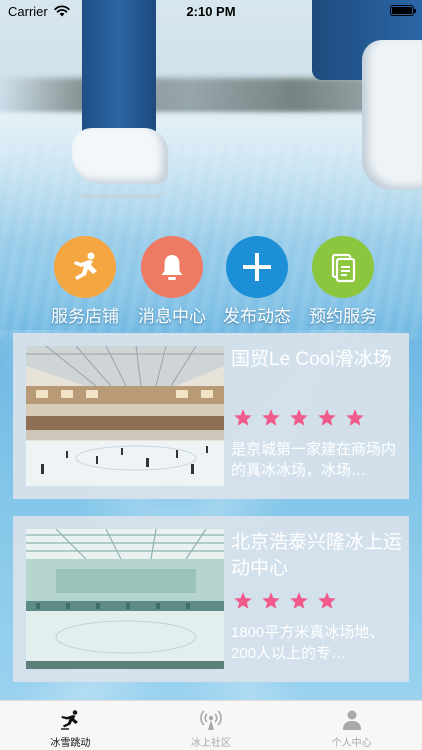  I want to click on tab-label: 个人中心, so click(351, 743).